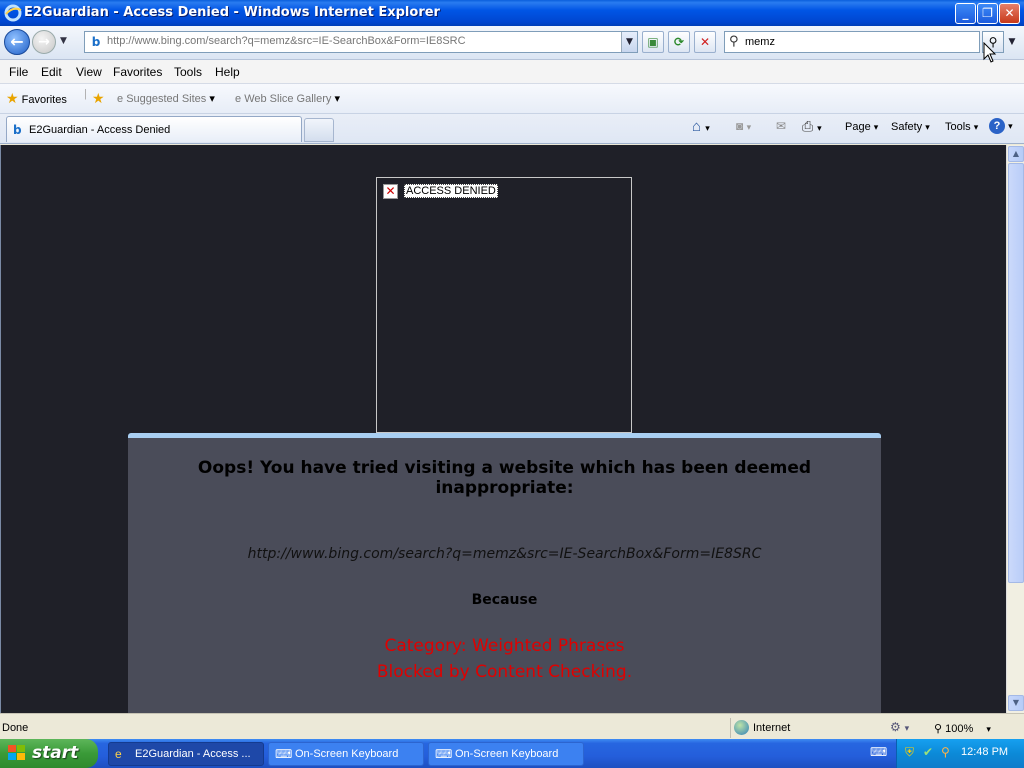  What do you see at coordinates (51, 72) in the screenshot?
I see `menu-edit: Edit` at bounding box center [51, 72].